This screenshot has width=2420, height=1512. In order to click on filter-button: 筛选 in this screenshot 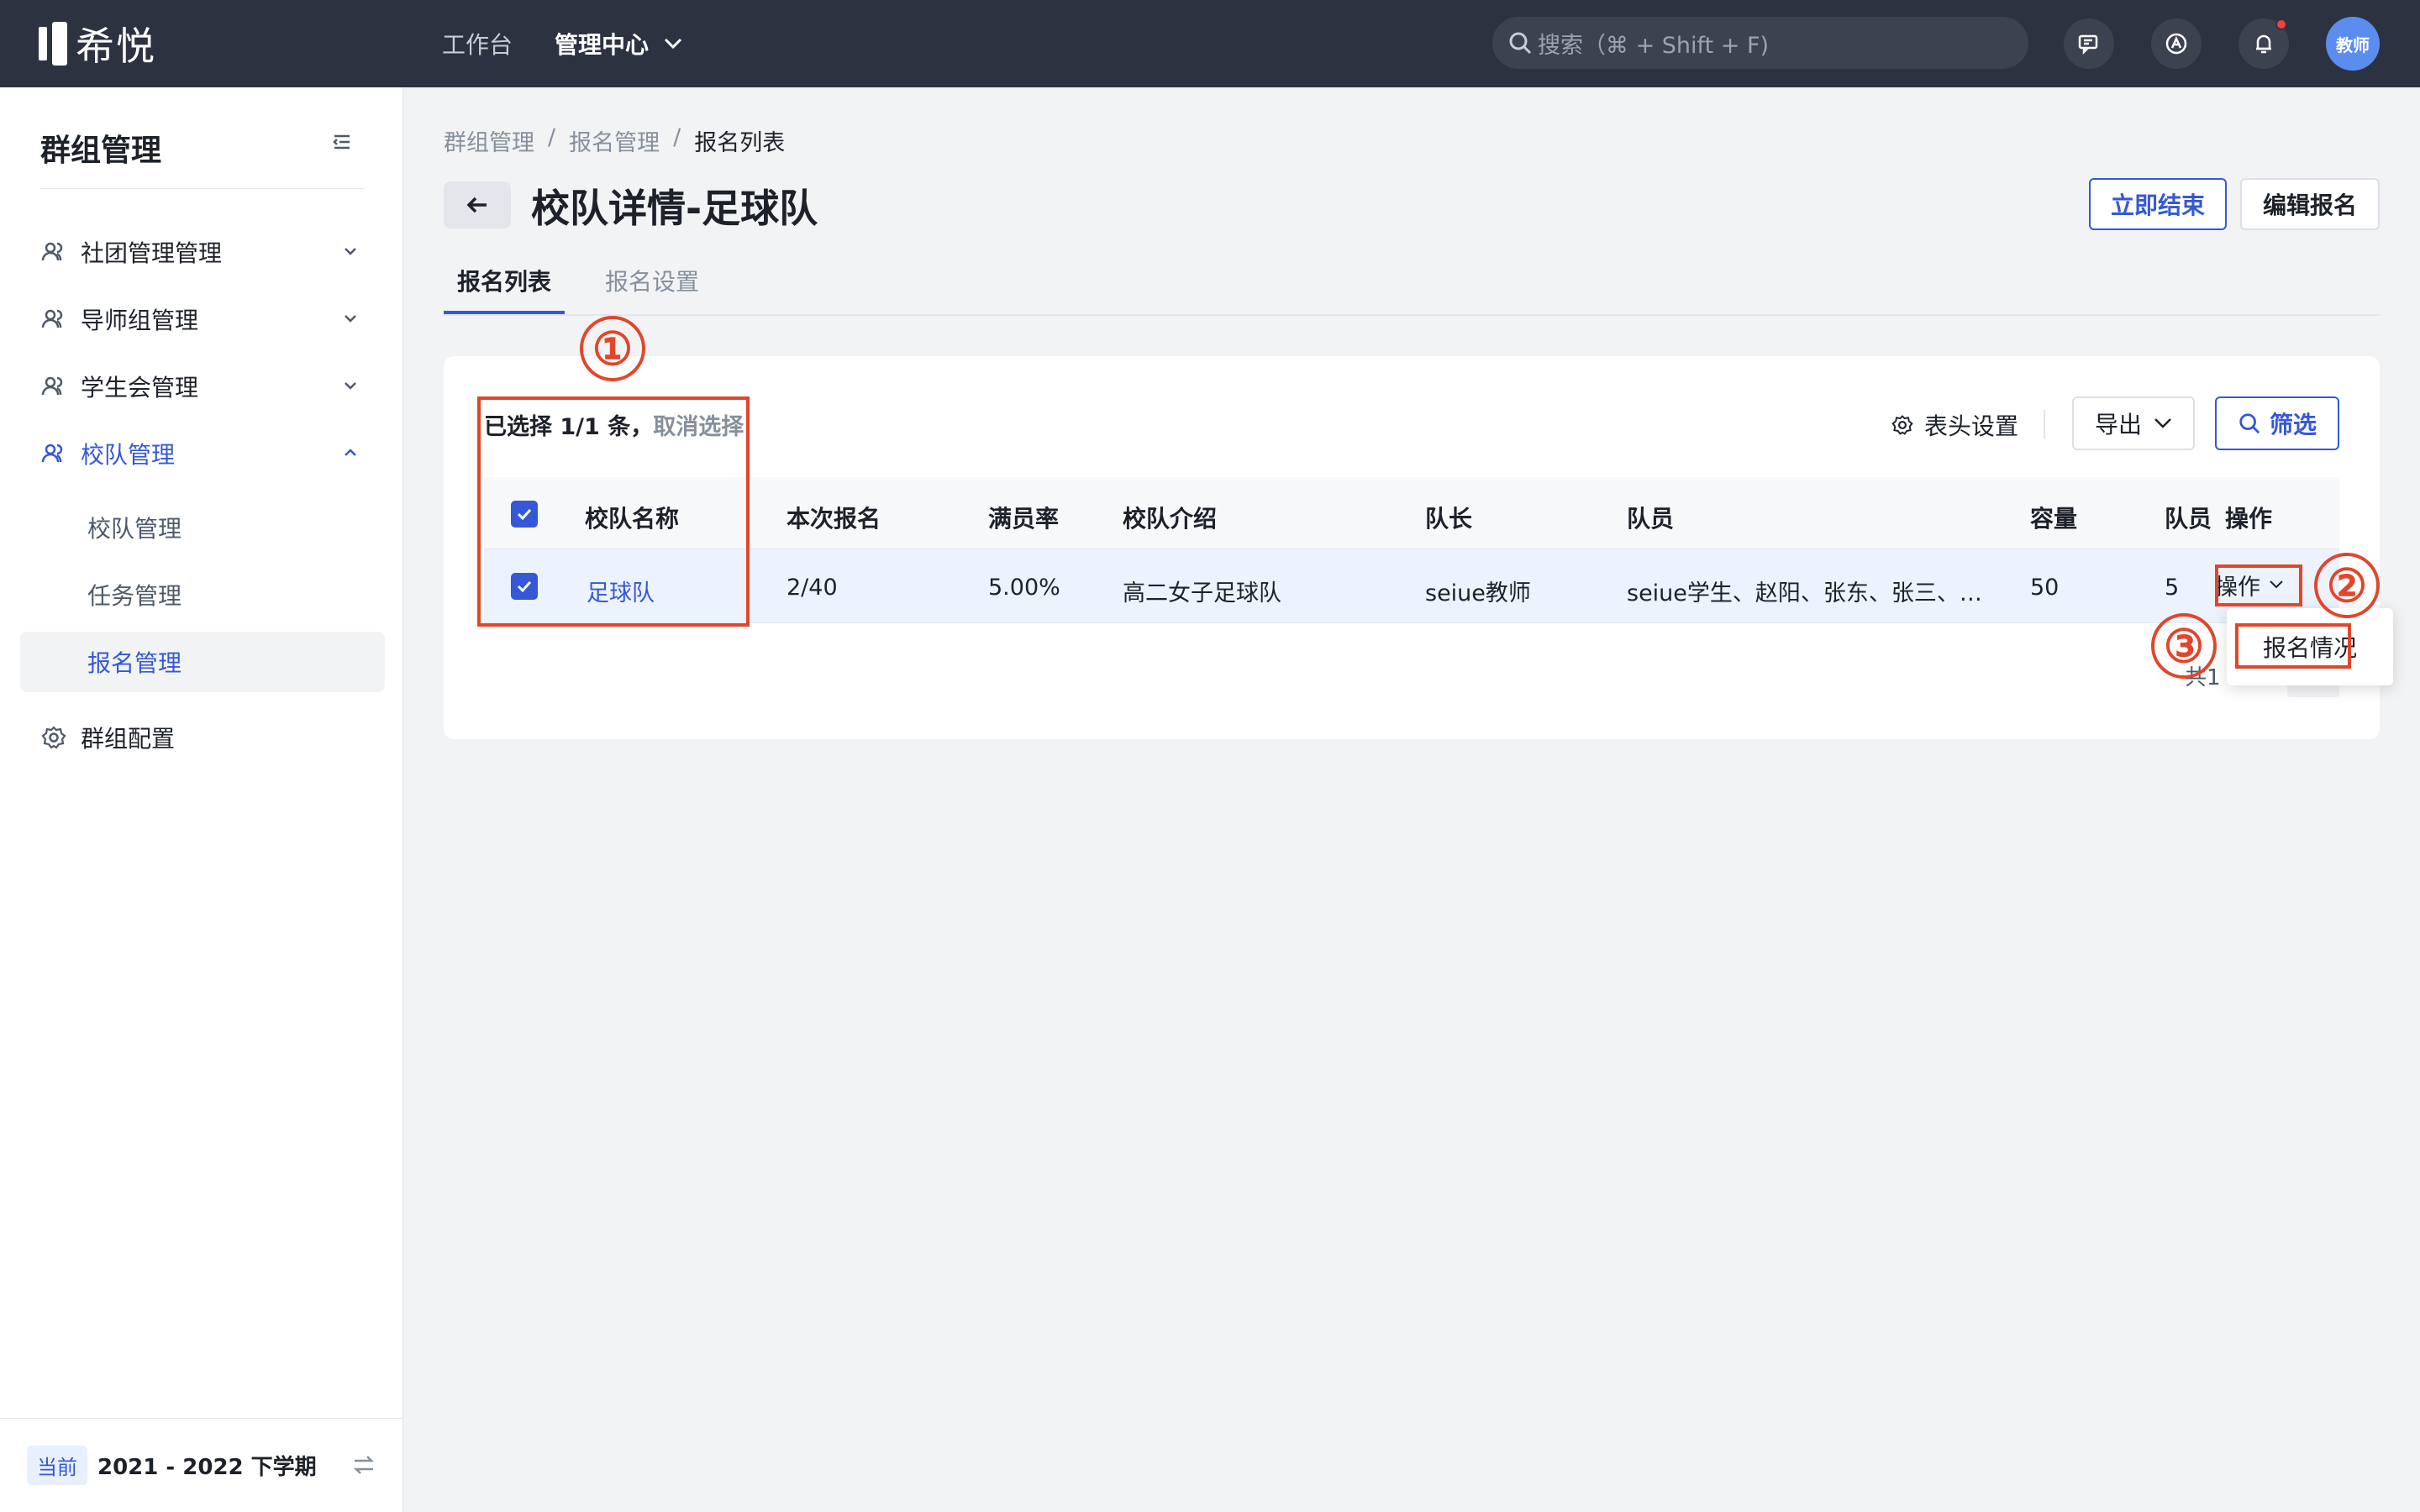, I will do `click(2277, 423)`.